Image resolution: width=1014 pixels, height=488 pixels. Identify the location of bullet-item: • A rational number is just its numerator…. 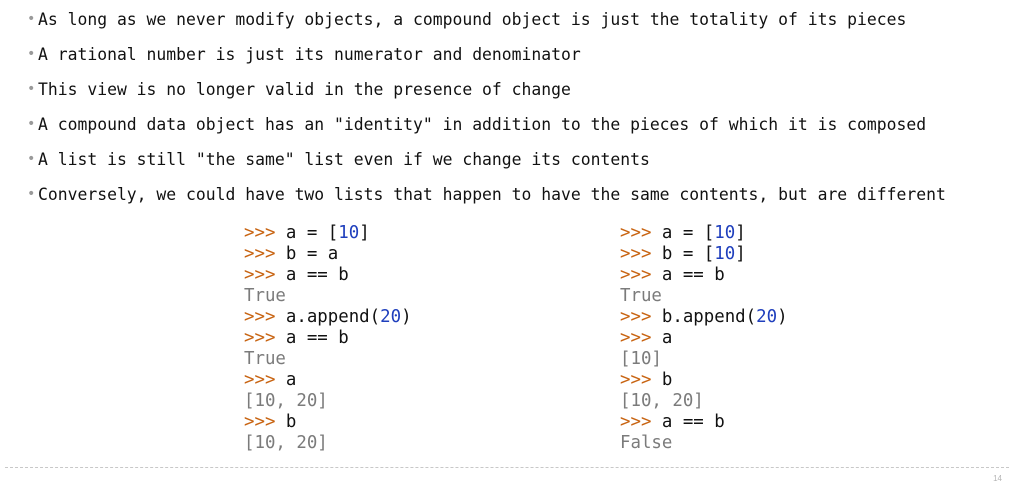
(486, 54).